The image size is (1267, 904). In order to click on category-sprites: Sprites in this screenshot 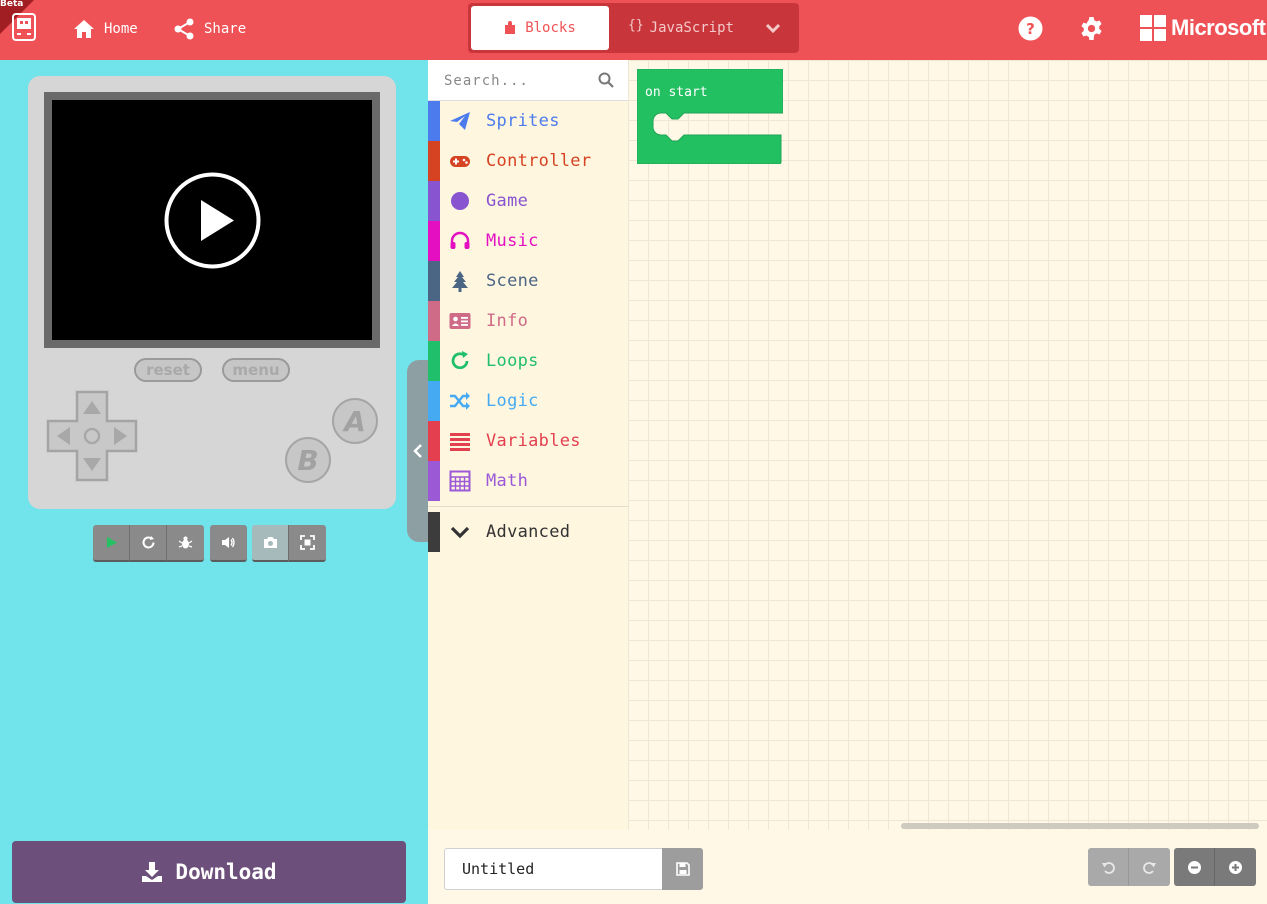, I will do `click(528, 121)`.